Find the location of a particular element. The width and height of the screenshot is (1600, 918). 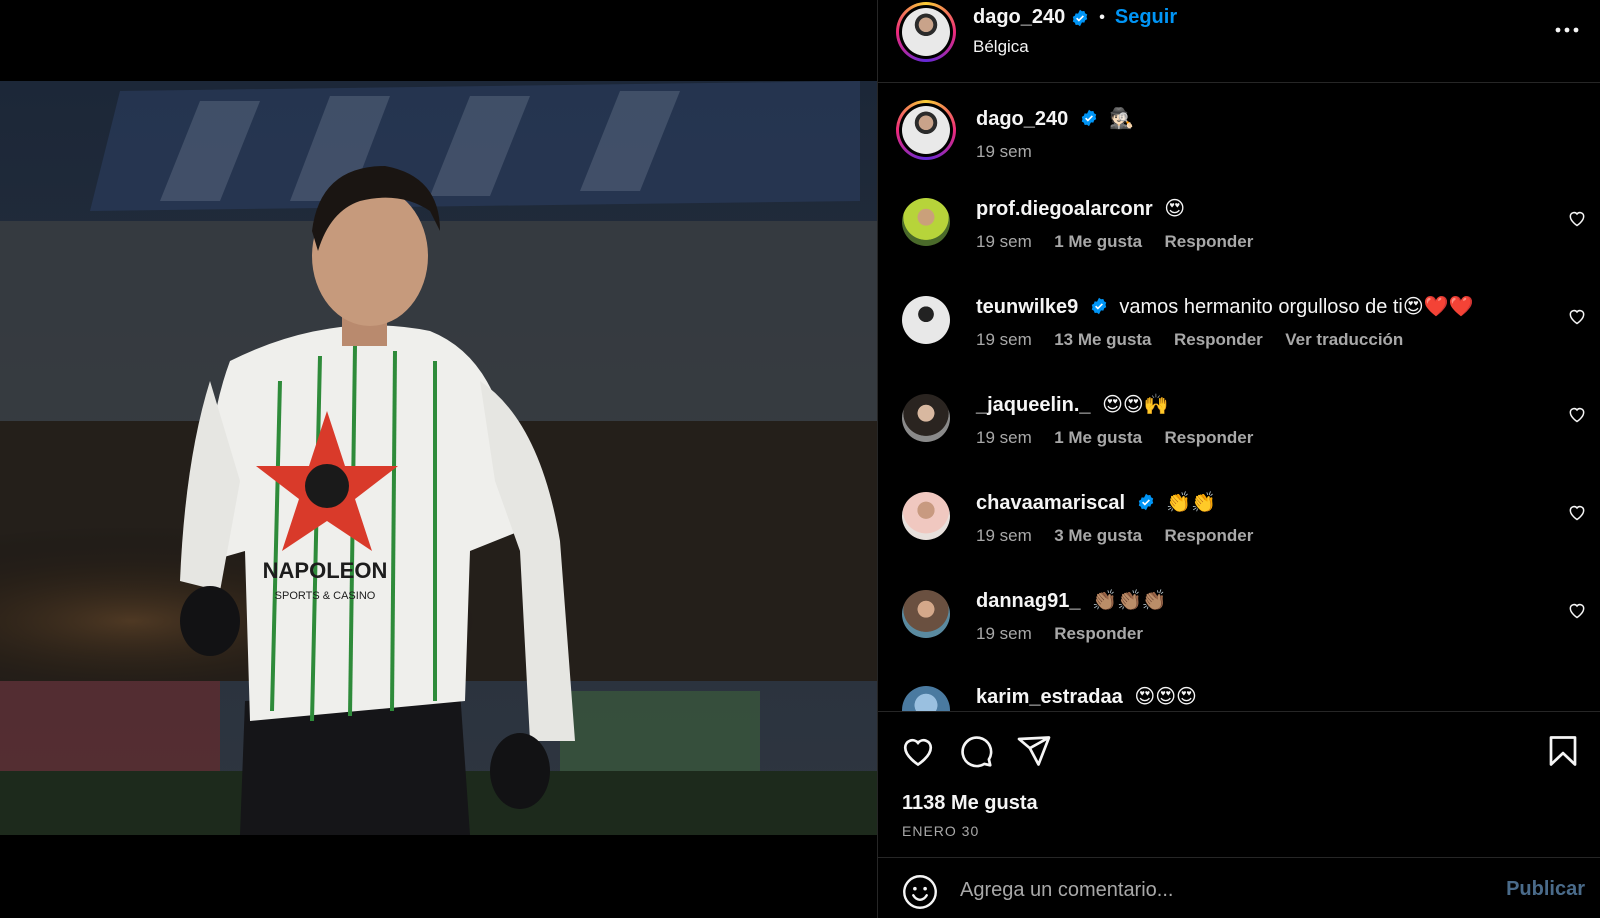

comment-item: dannag91_ 👏🏽👏🏽👏🏽 19 sem Responder is located at coordinates (1239, 628).